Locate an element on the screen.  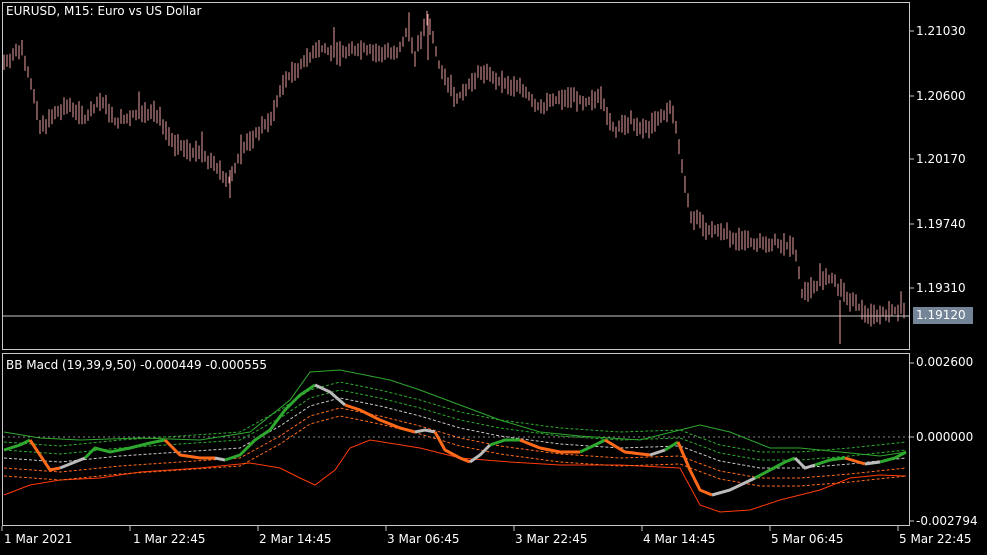
indicator-level-label: -0.002794 is located at coordinates (947, 521).